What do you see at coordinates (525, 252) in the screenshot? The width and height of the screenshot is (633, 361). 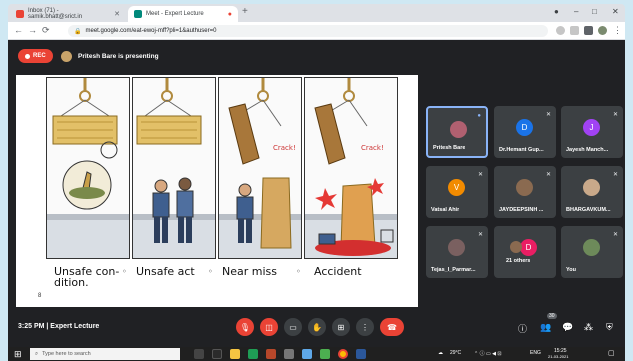 I see `others-tile: D 21 others` at bounding box center [525, 252].